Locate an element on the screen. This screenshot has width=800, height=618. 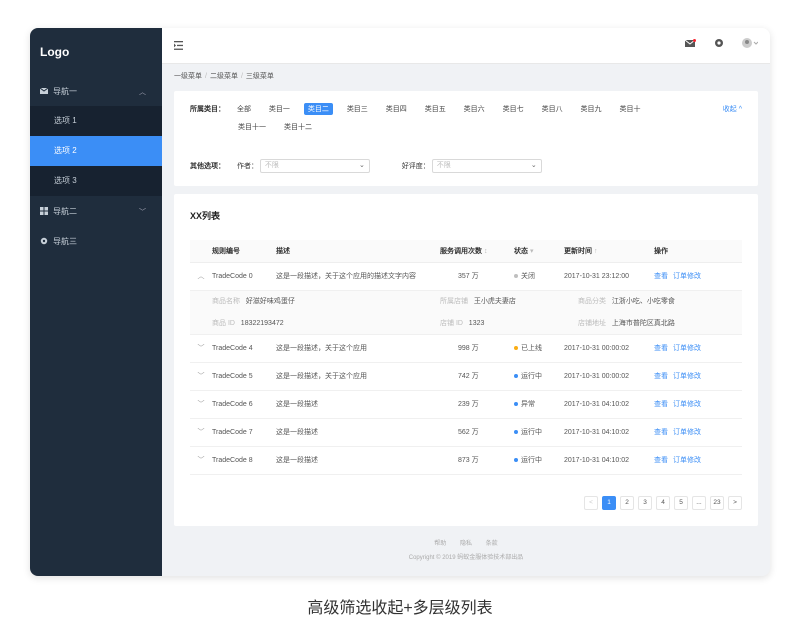
sidebar-item-option1: 选项 1 is located at coordinates (96, 121).